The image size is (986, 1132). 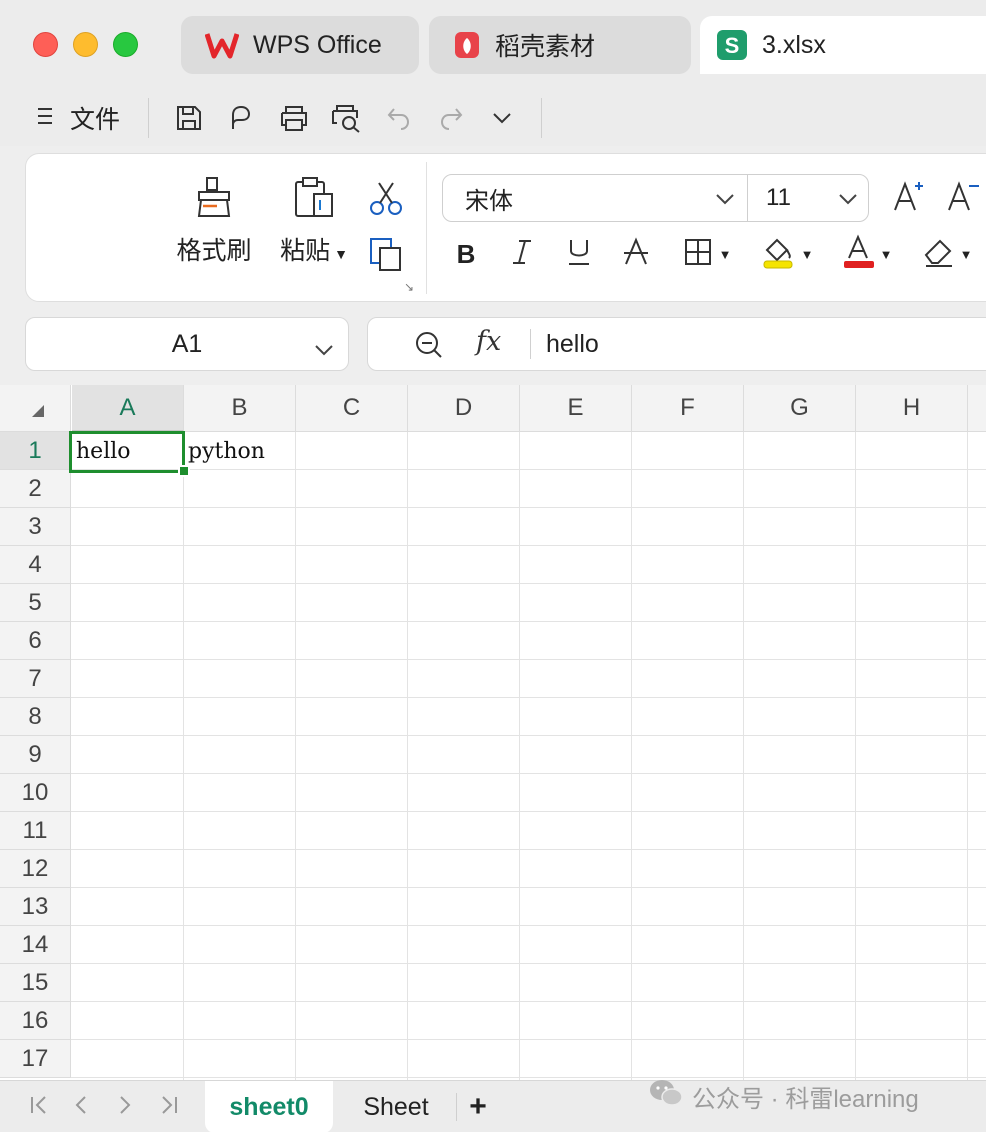 I want to click on hamburger-icon, so click(x=46, y=118).